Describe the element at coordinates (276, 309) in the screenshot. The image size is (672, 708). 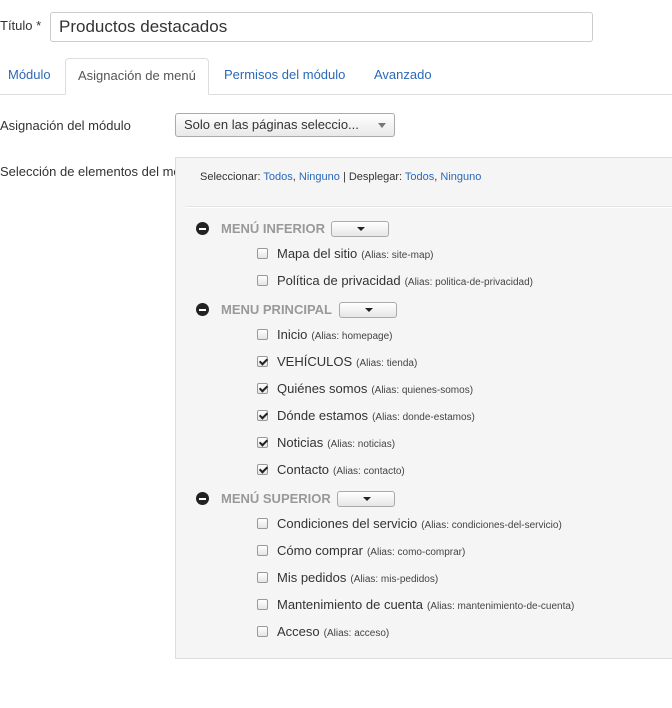
I see `menu-group-title: MENU PRINCIPAL` at that location.